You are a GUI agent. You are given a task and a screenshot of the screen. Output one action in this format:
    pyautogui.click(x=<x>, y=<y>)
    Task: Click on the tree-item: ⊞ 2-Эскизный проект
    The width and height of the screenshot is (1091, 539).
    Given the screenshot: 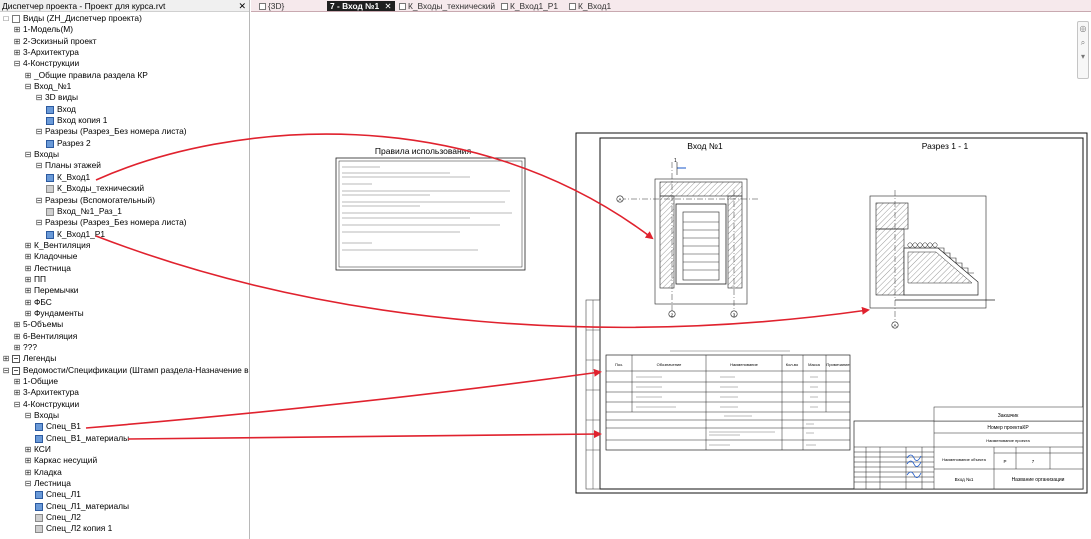 What is the action you would take?
    pyautogui.click(x=124, y=41)
    